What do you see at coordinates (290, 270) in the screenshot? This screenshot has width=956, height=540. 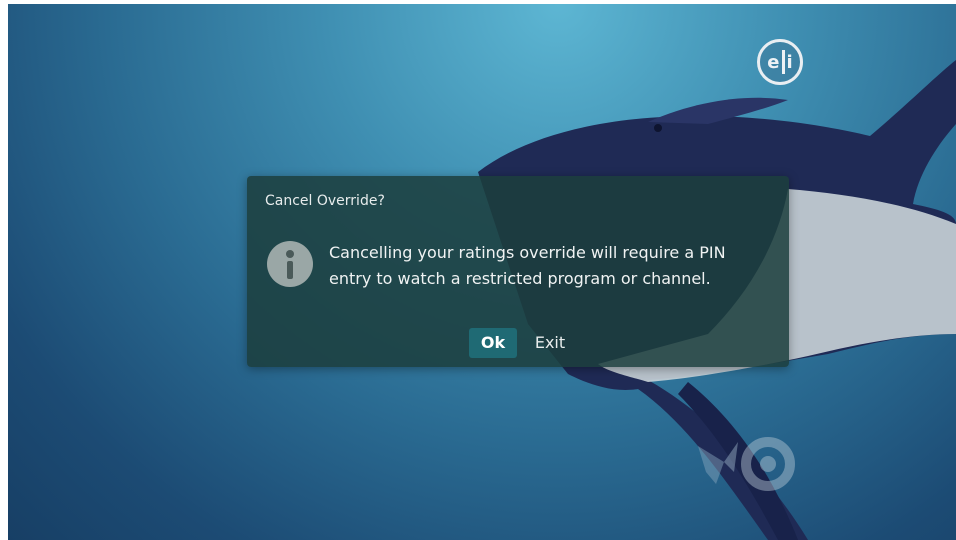 I see `info-icon-stem` at bounding box center [290, 270].